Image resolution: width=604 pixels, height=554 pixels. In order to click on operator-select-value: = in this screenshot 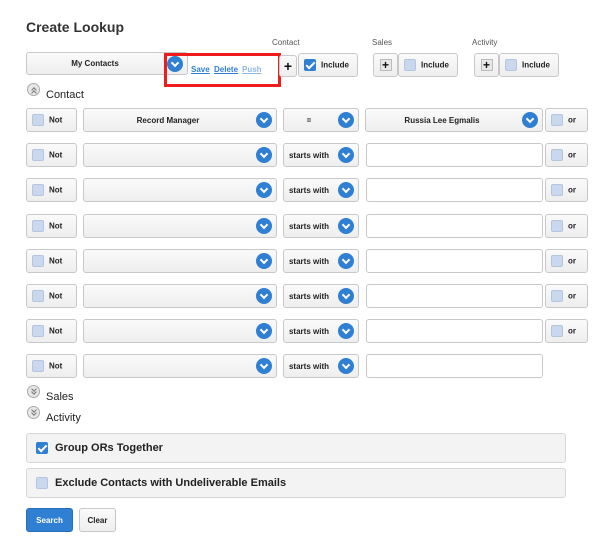, I will do `click(309, 120)`.